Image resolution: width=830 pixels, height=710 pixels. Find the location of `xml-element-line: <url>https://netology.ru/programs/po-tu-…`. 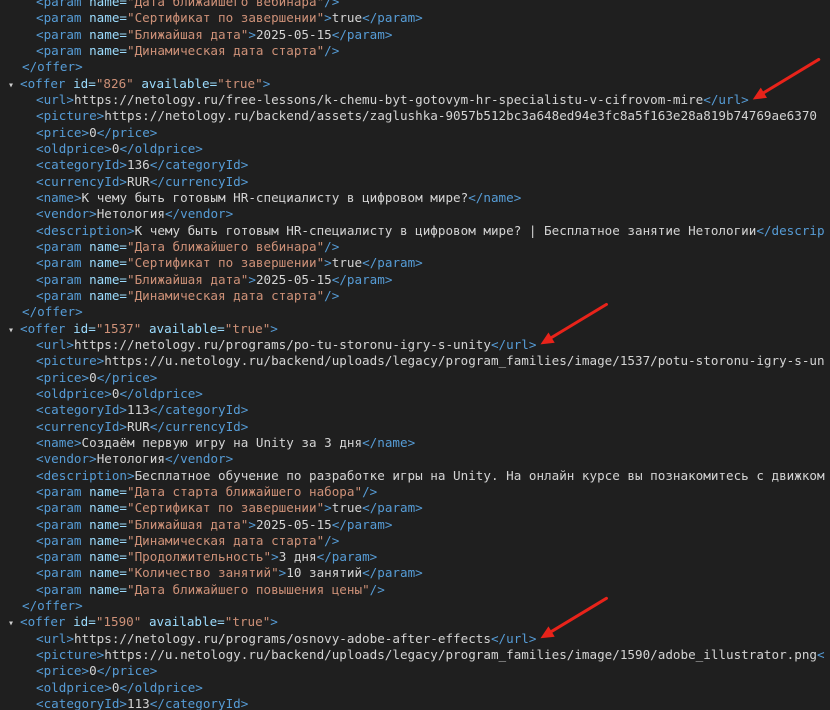

xml-element-line: <url>https://netology.ru/programs/po-tu-… is located at coordinates (412, 345).